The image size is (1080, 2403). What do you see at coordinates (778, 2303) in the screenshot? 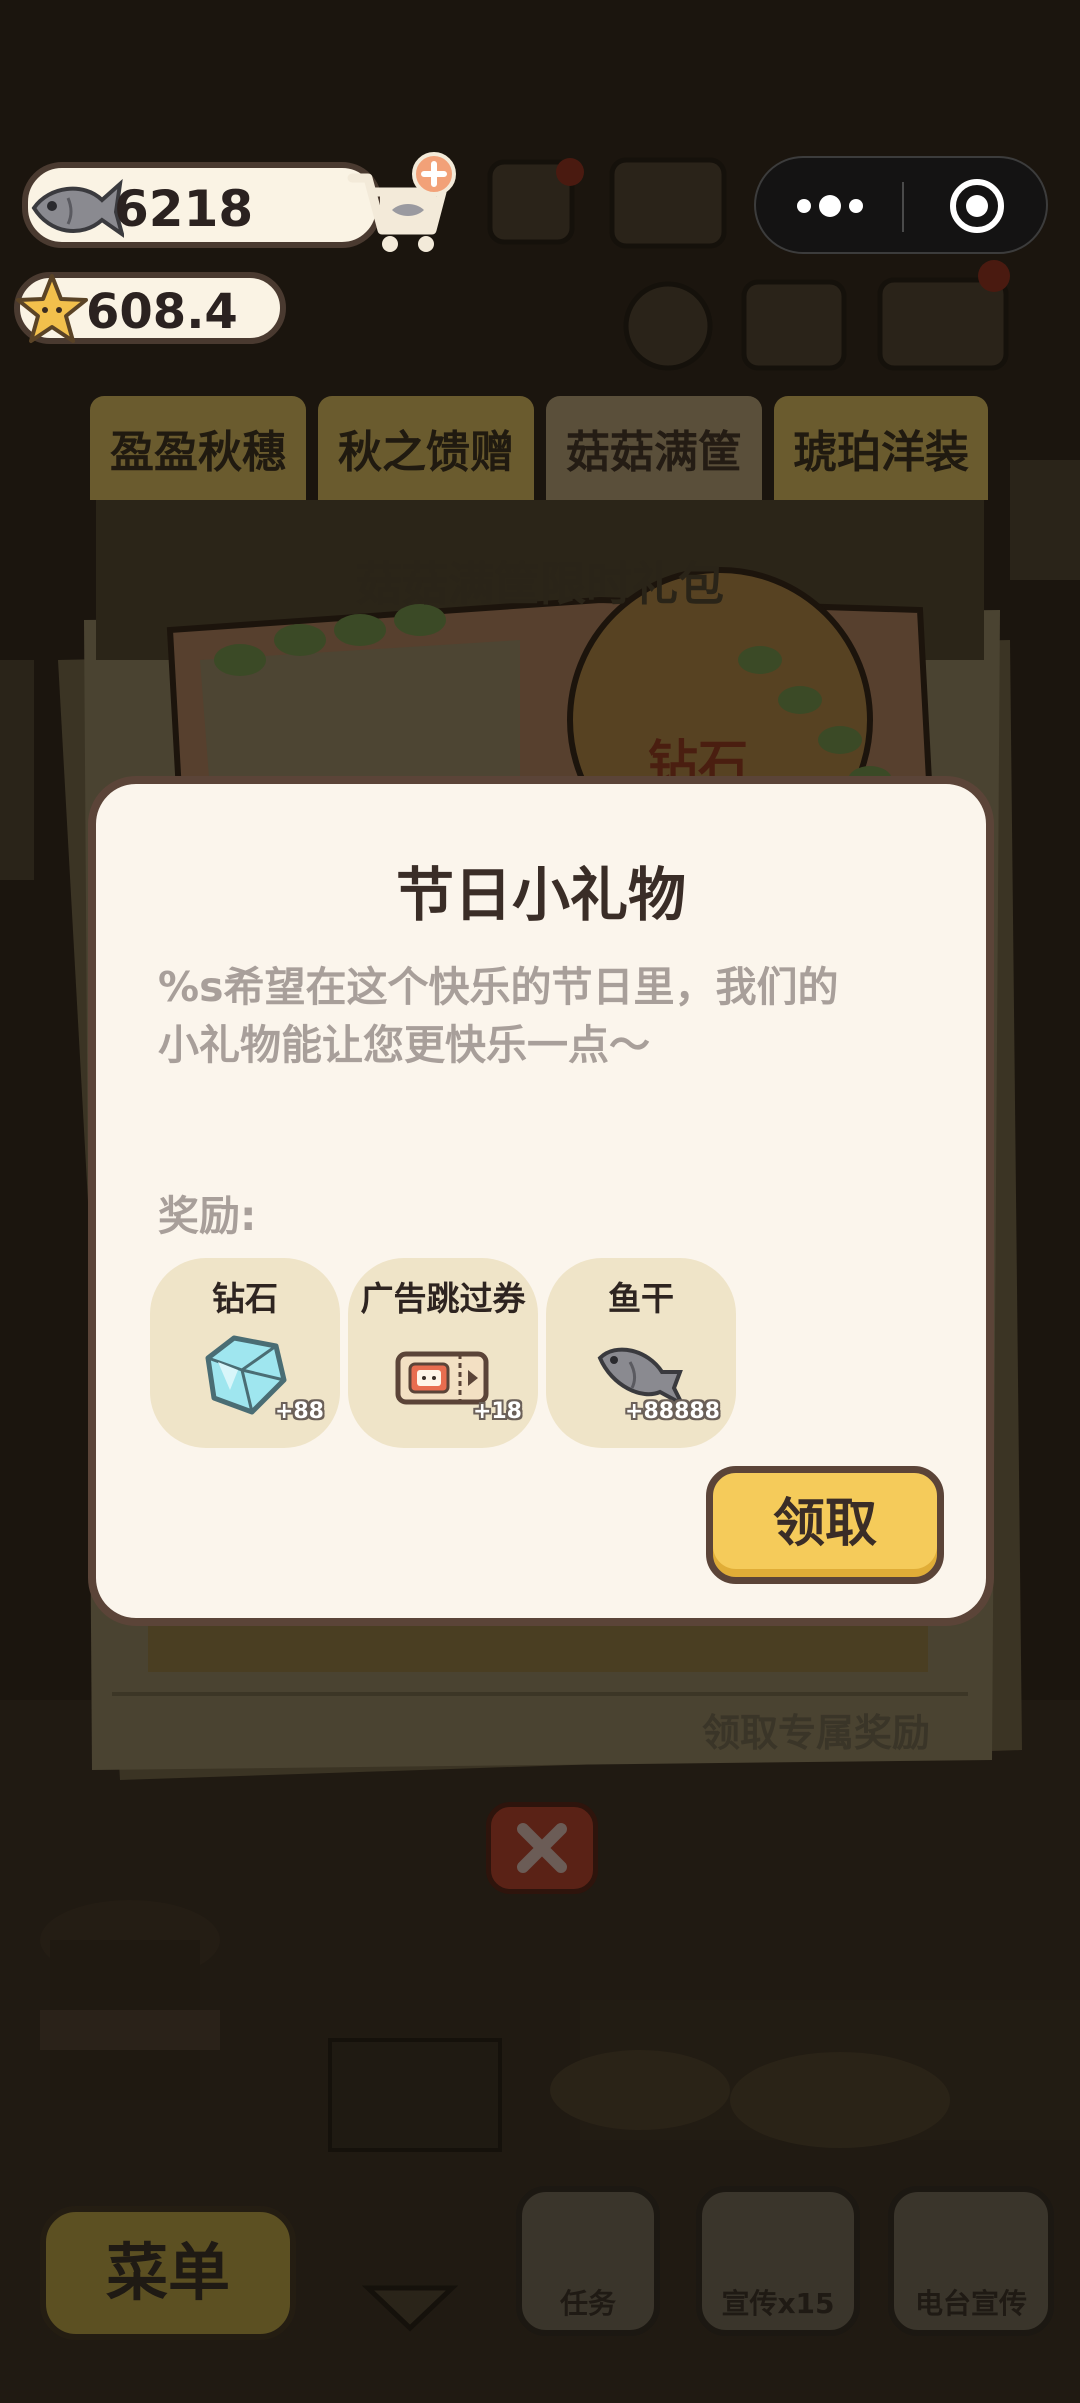
I see `promote-label: 宣传x15` at bounding box center [778, 2303].